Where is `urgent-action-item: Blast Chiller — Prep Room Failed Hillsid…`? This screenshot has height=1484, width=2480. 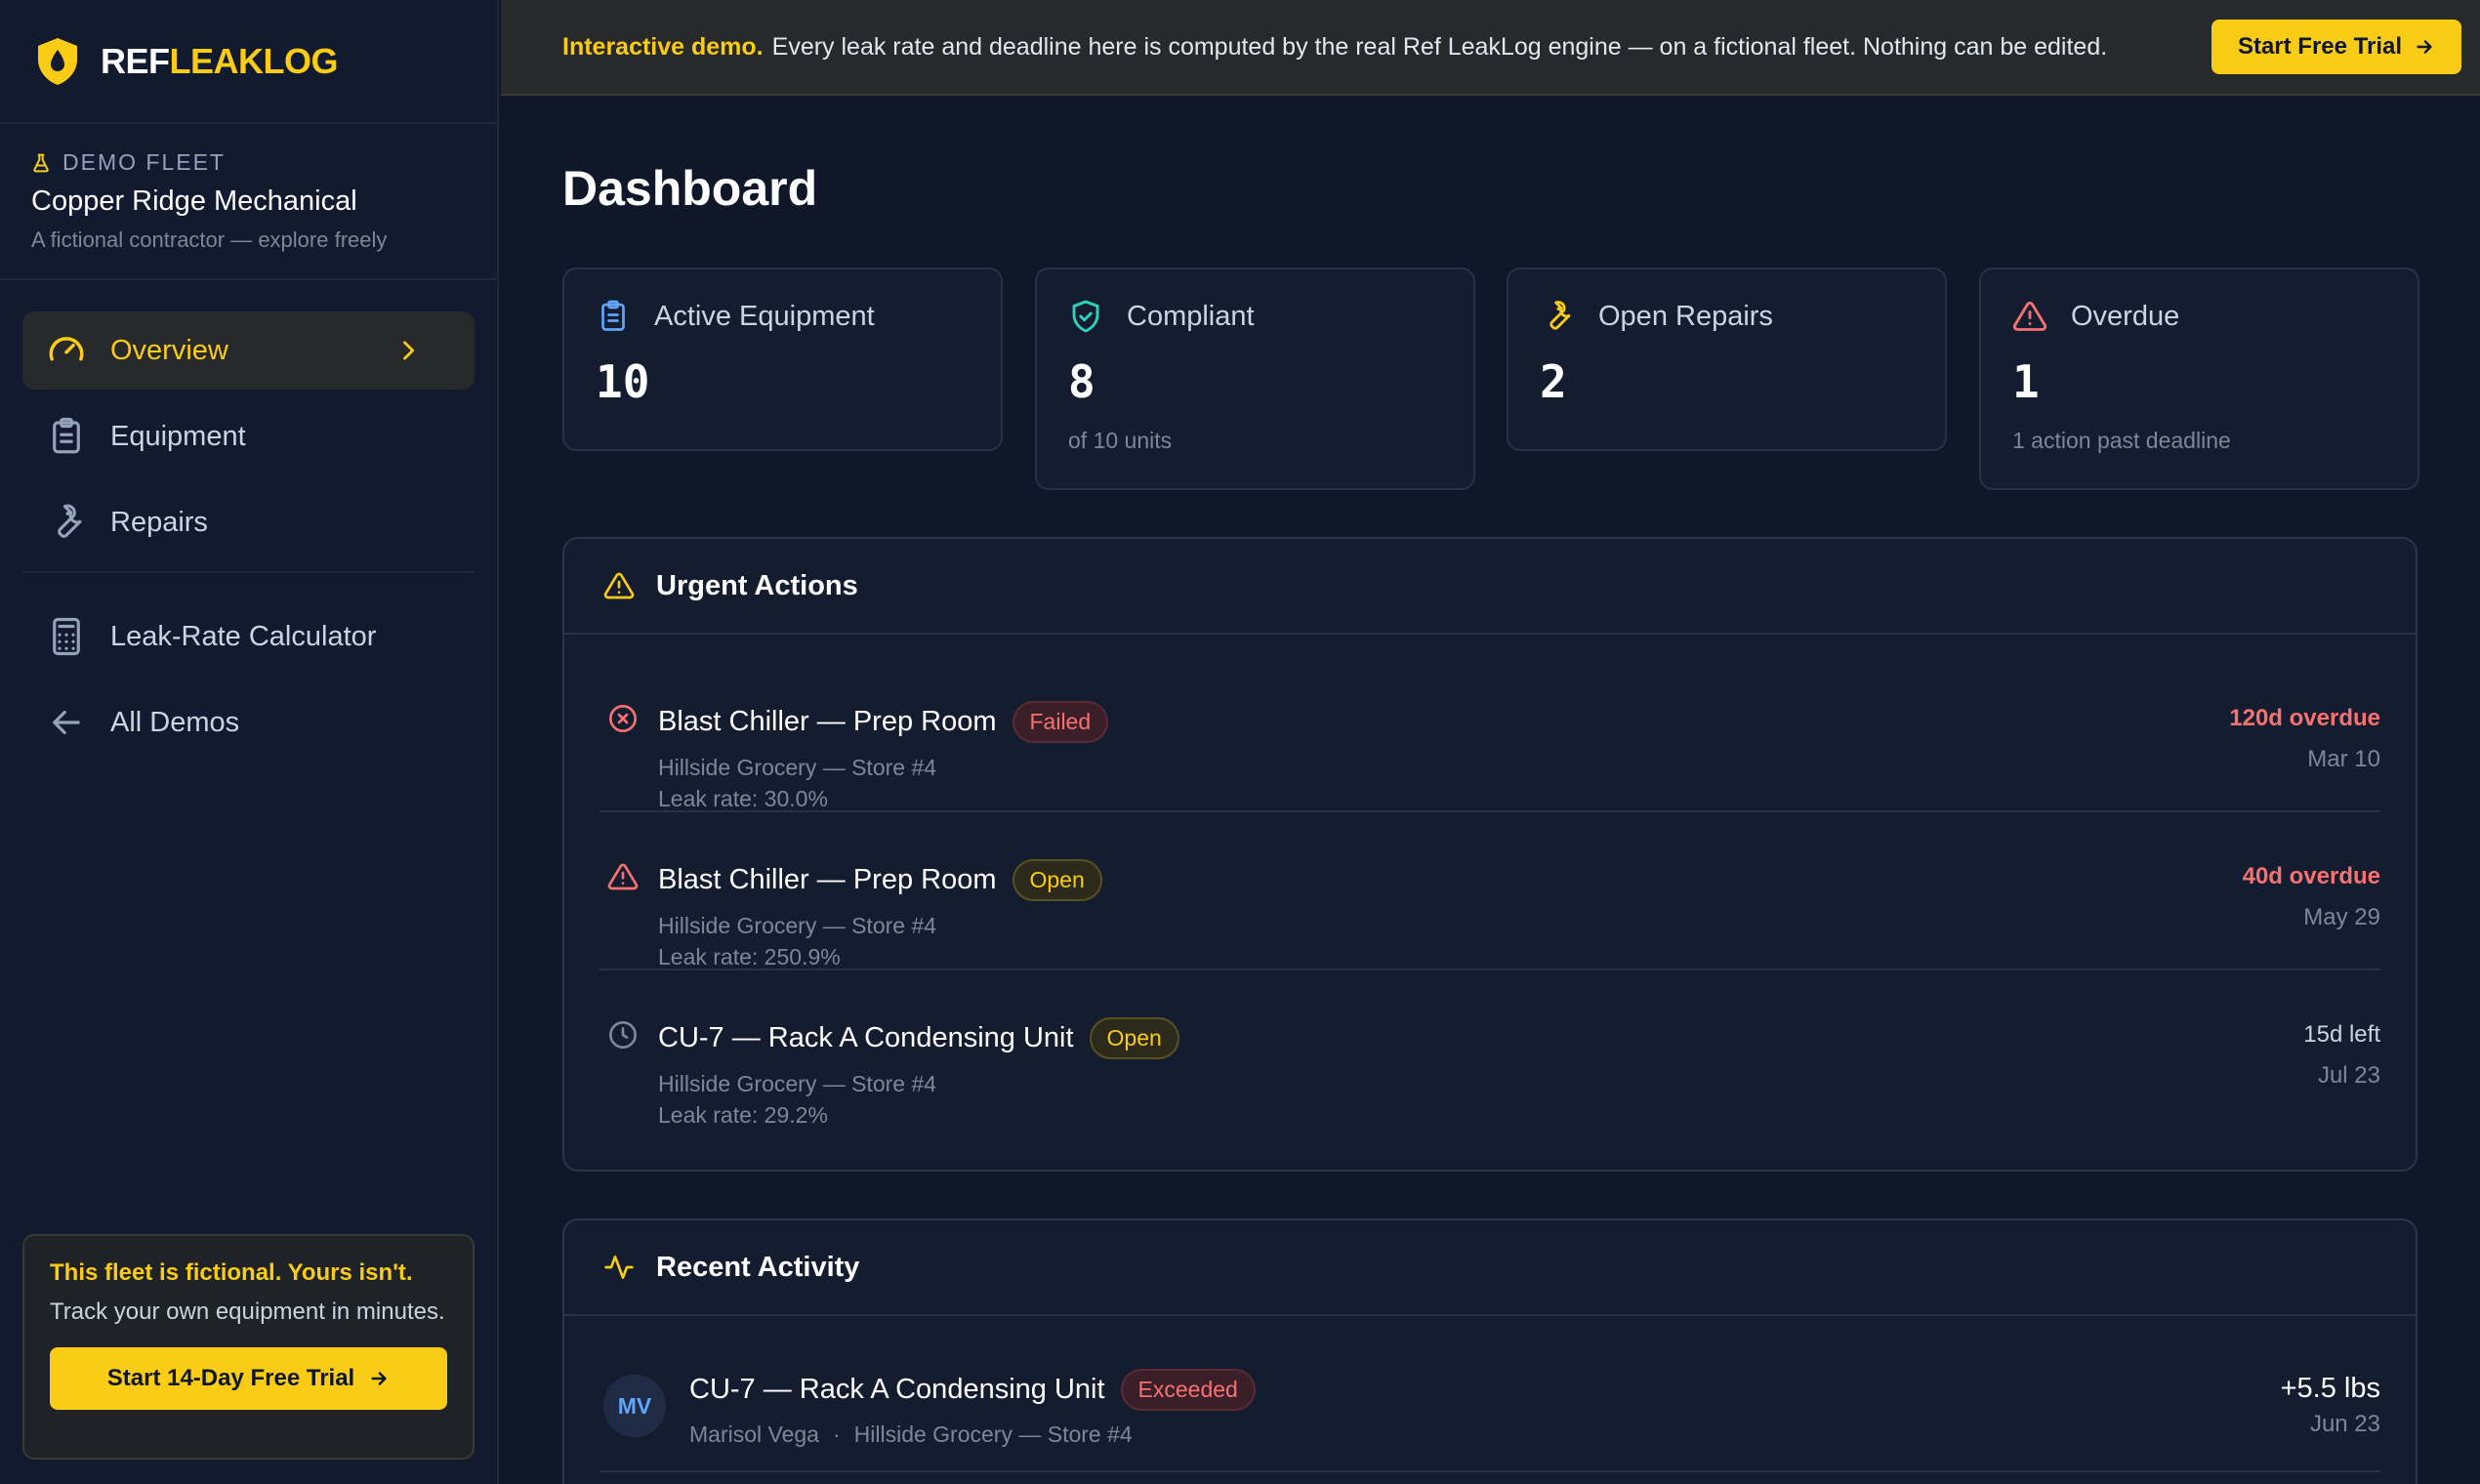
urgent-action-item: Blast Chiller — Prep Room Failed Hillsid… is located at coordinates (1490, 733).